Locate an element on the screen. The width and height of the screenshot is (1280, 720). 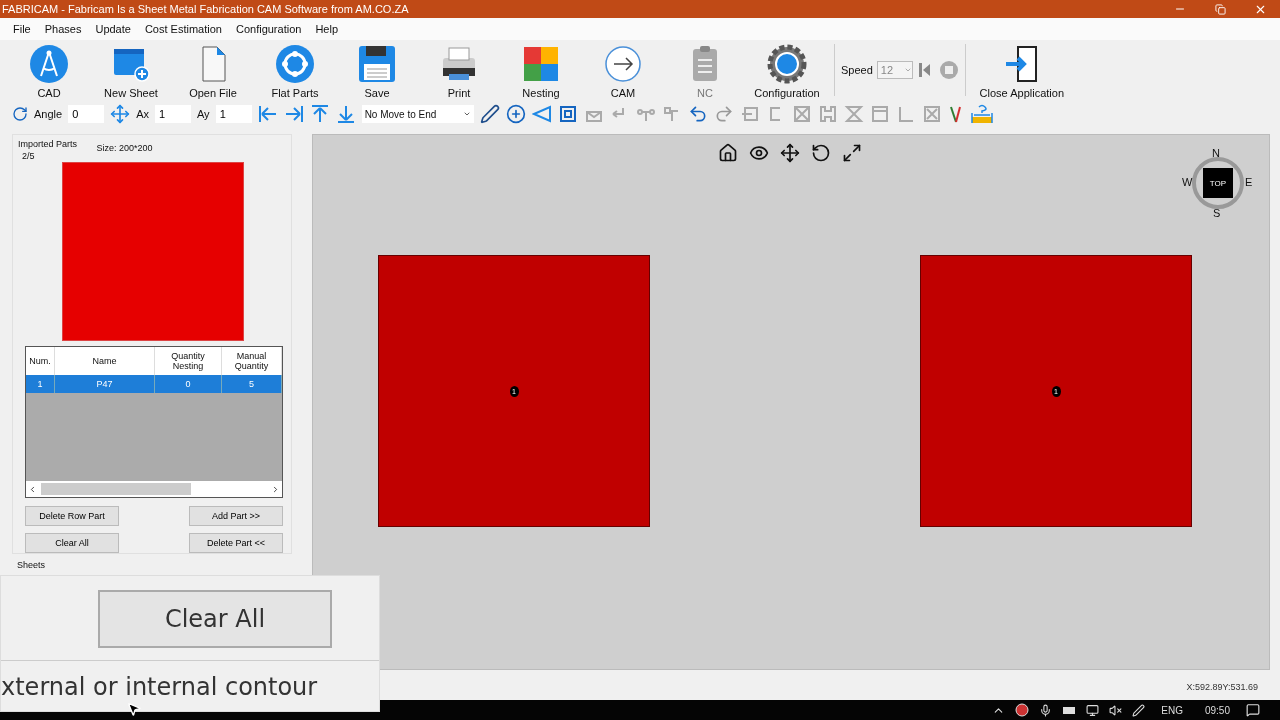
toolbar-button: Flat Parts is located at coordinates (295, 72).